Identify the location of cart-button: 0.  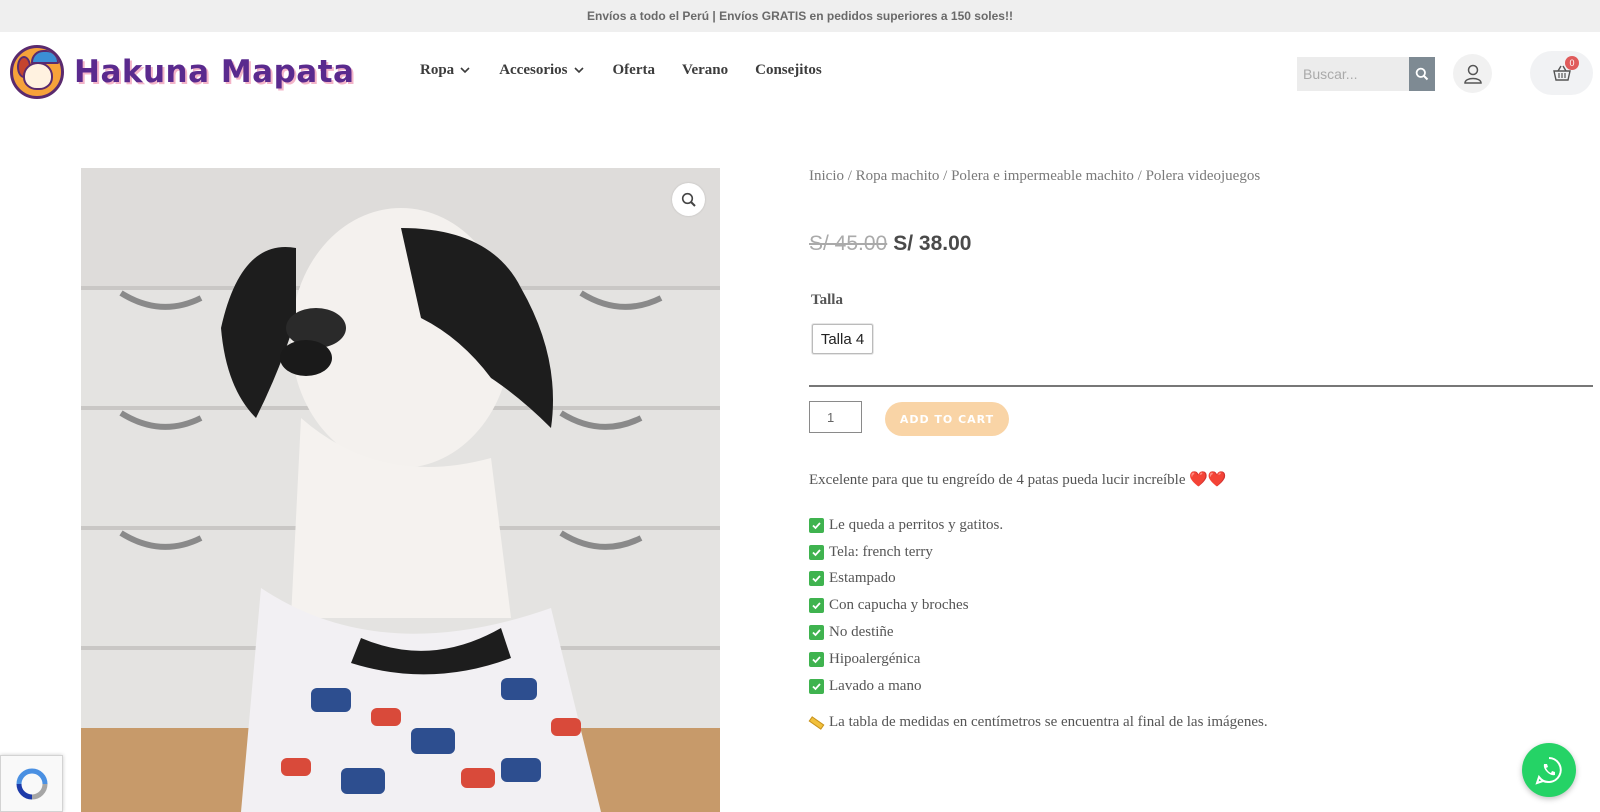
(1561, 73).